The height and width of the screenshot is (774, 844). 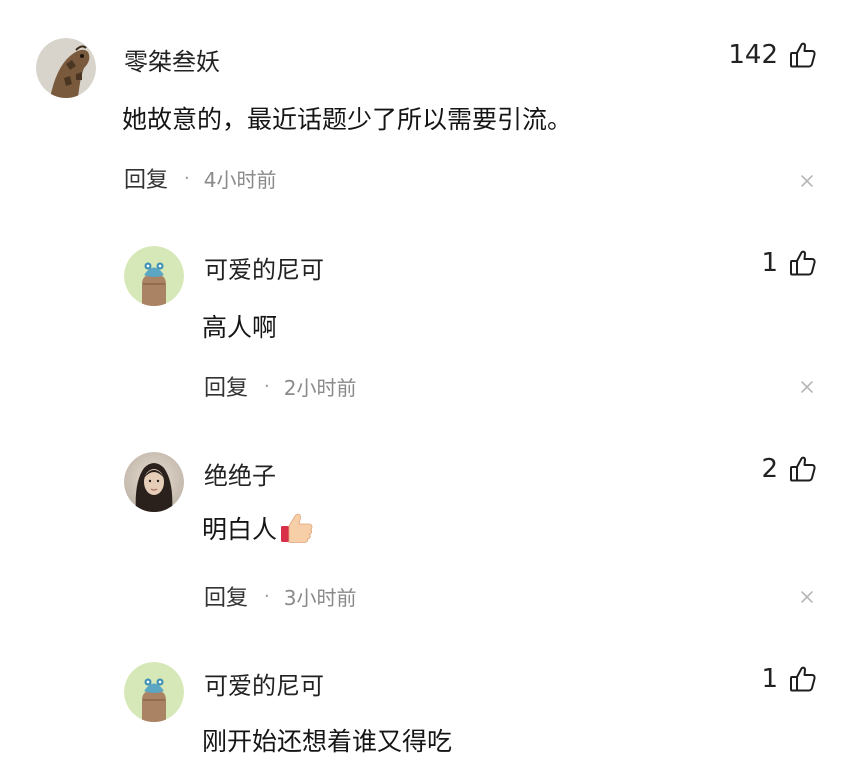 What do you see at coordinates (320, 597) in the screenshot?
I see `timestamp: 3小时前` at bounding box center [320, 597].